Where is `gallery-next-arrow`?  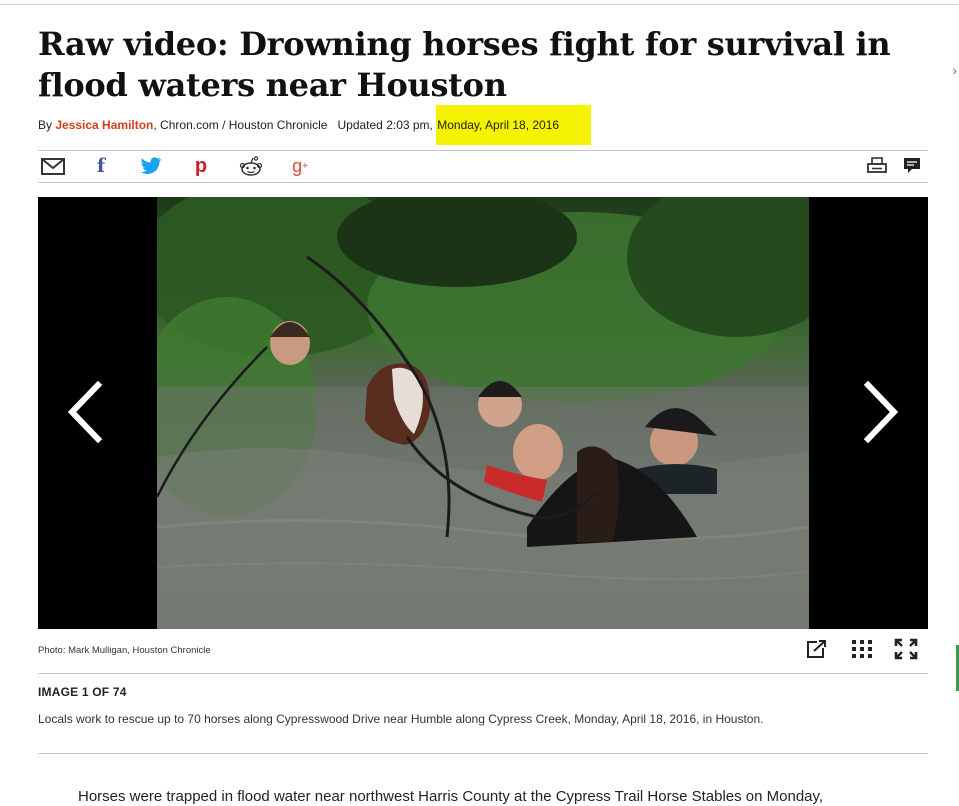 gallery-next-arrow is located at coordinates (880, 412).